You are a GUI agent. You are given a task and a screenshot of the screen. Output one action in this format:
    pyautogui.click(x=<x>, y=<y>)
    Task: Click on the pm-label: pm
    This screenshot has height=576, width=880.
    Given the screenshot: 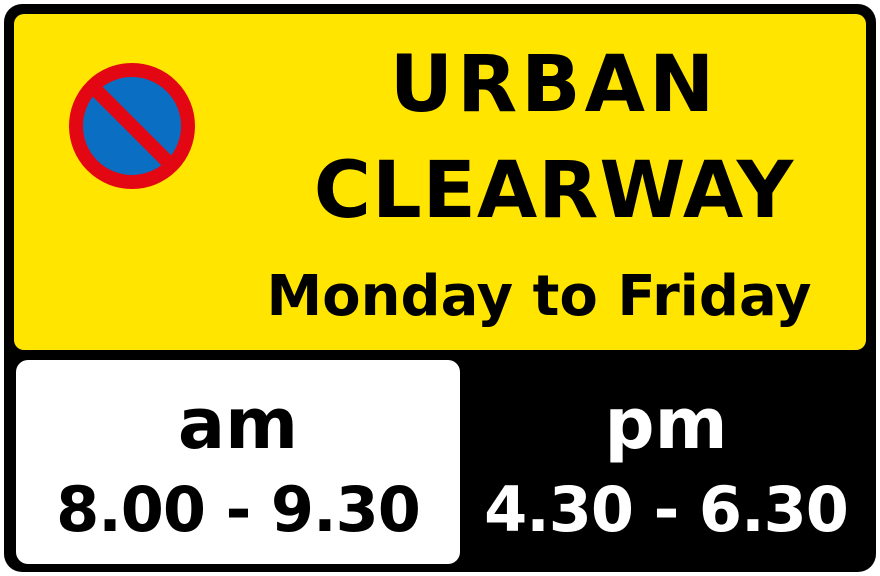 What is the action you would take?
    pyautogui.click(x=666, y=424)
    